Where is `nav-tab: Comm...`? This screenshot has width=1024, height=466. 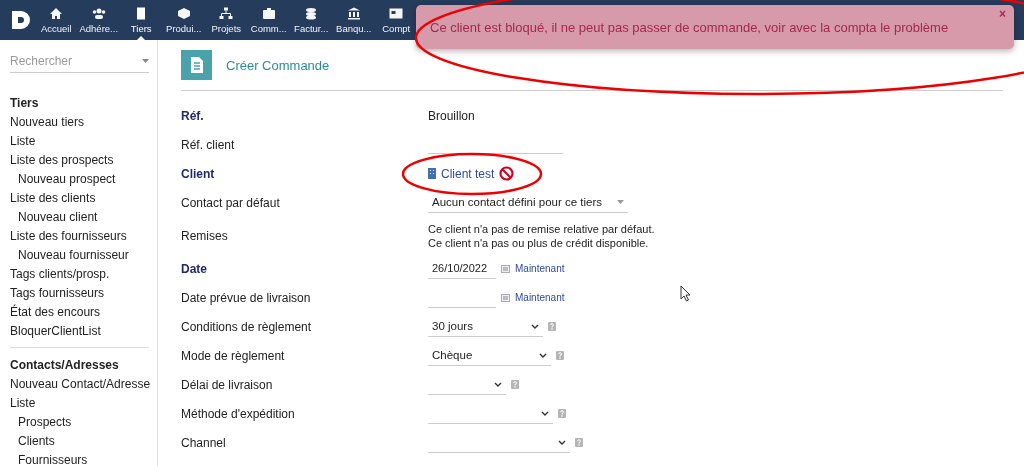
nav-tab: Comm... is located at coordinates (268, 20).